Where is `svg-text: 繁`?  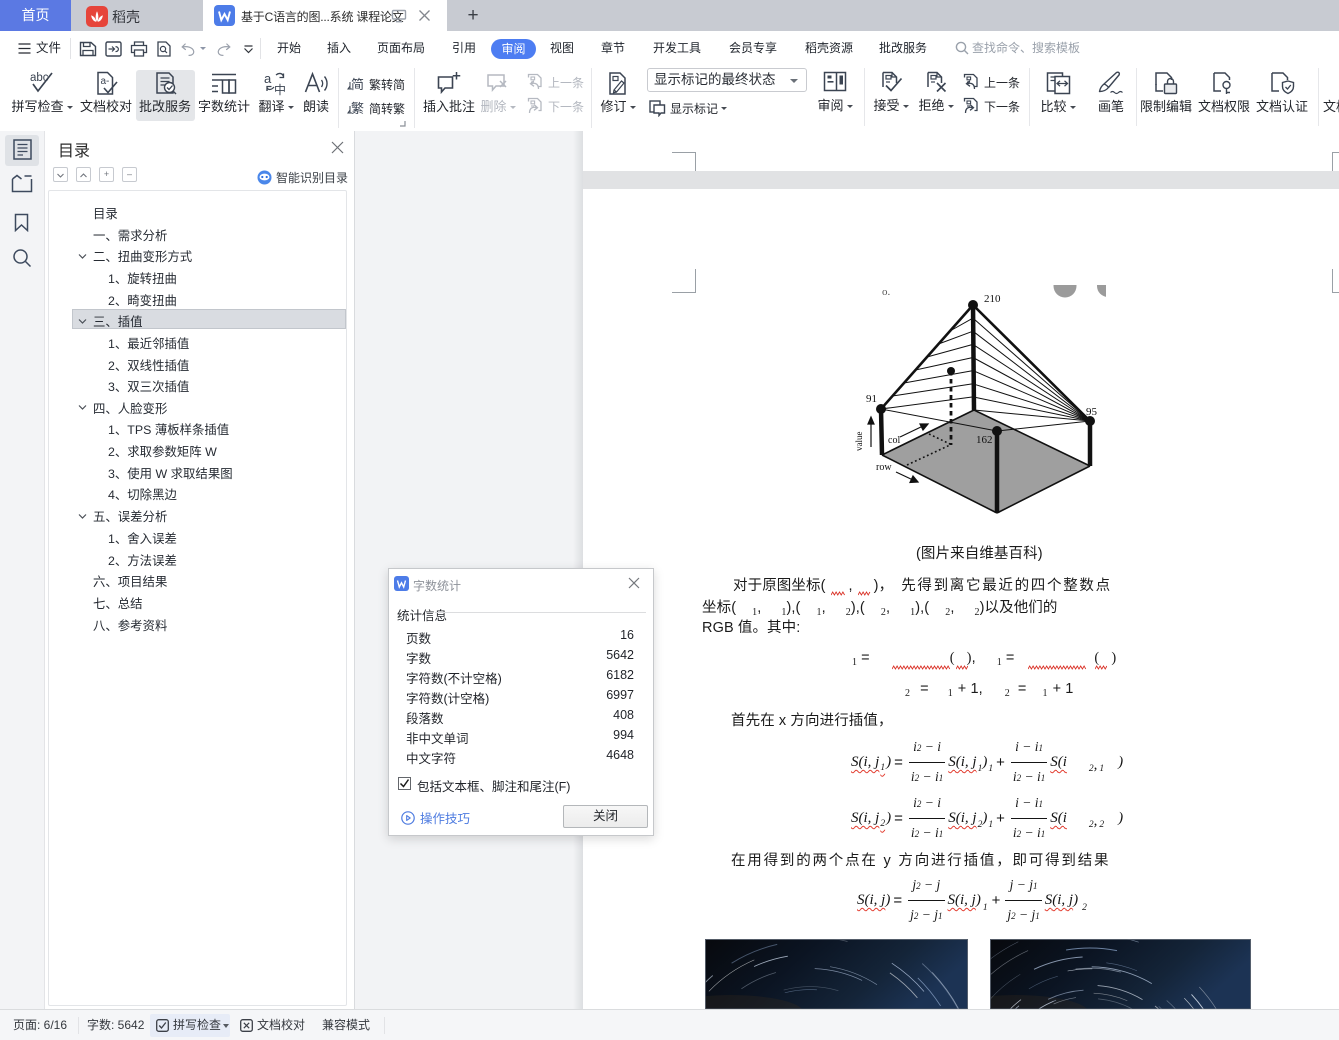
svg-text: 繁 is located at coordinates (357, 108).